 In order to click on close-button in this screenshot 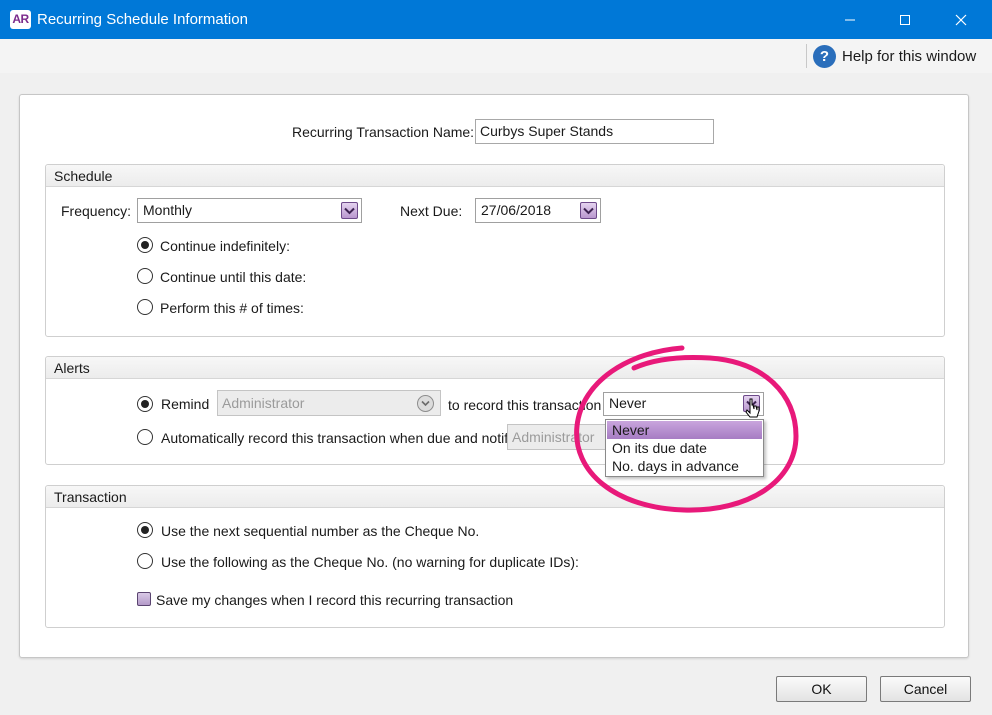, I will do `click(961, 19)`.